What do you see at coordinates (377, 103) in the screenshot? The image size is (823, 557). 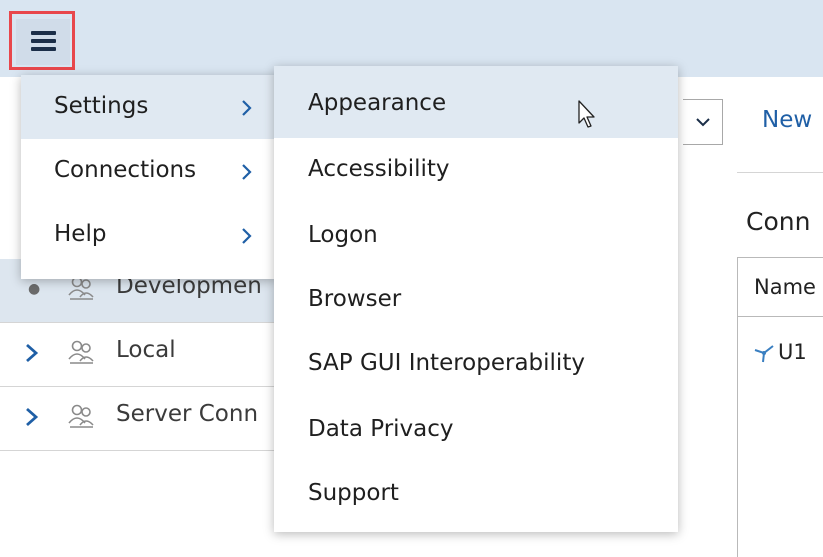 I see `submenu-item-label: Appearance` at bounding box center [377, 103].